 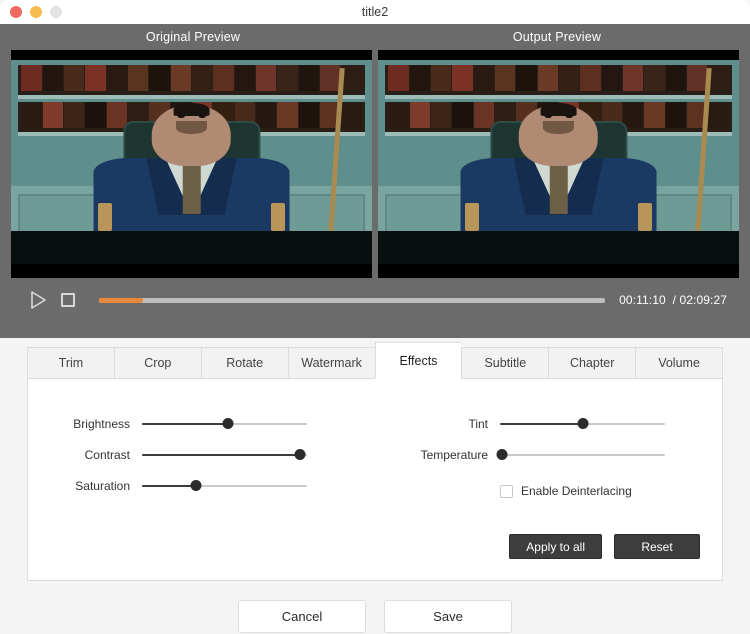 What do you see at coordinates (16, 12) in the screenshot?
I see `close-button` at bounding box center [16, 12].